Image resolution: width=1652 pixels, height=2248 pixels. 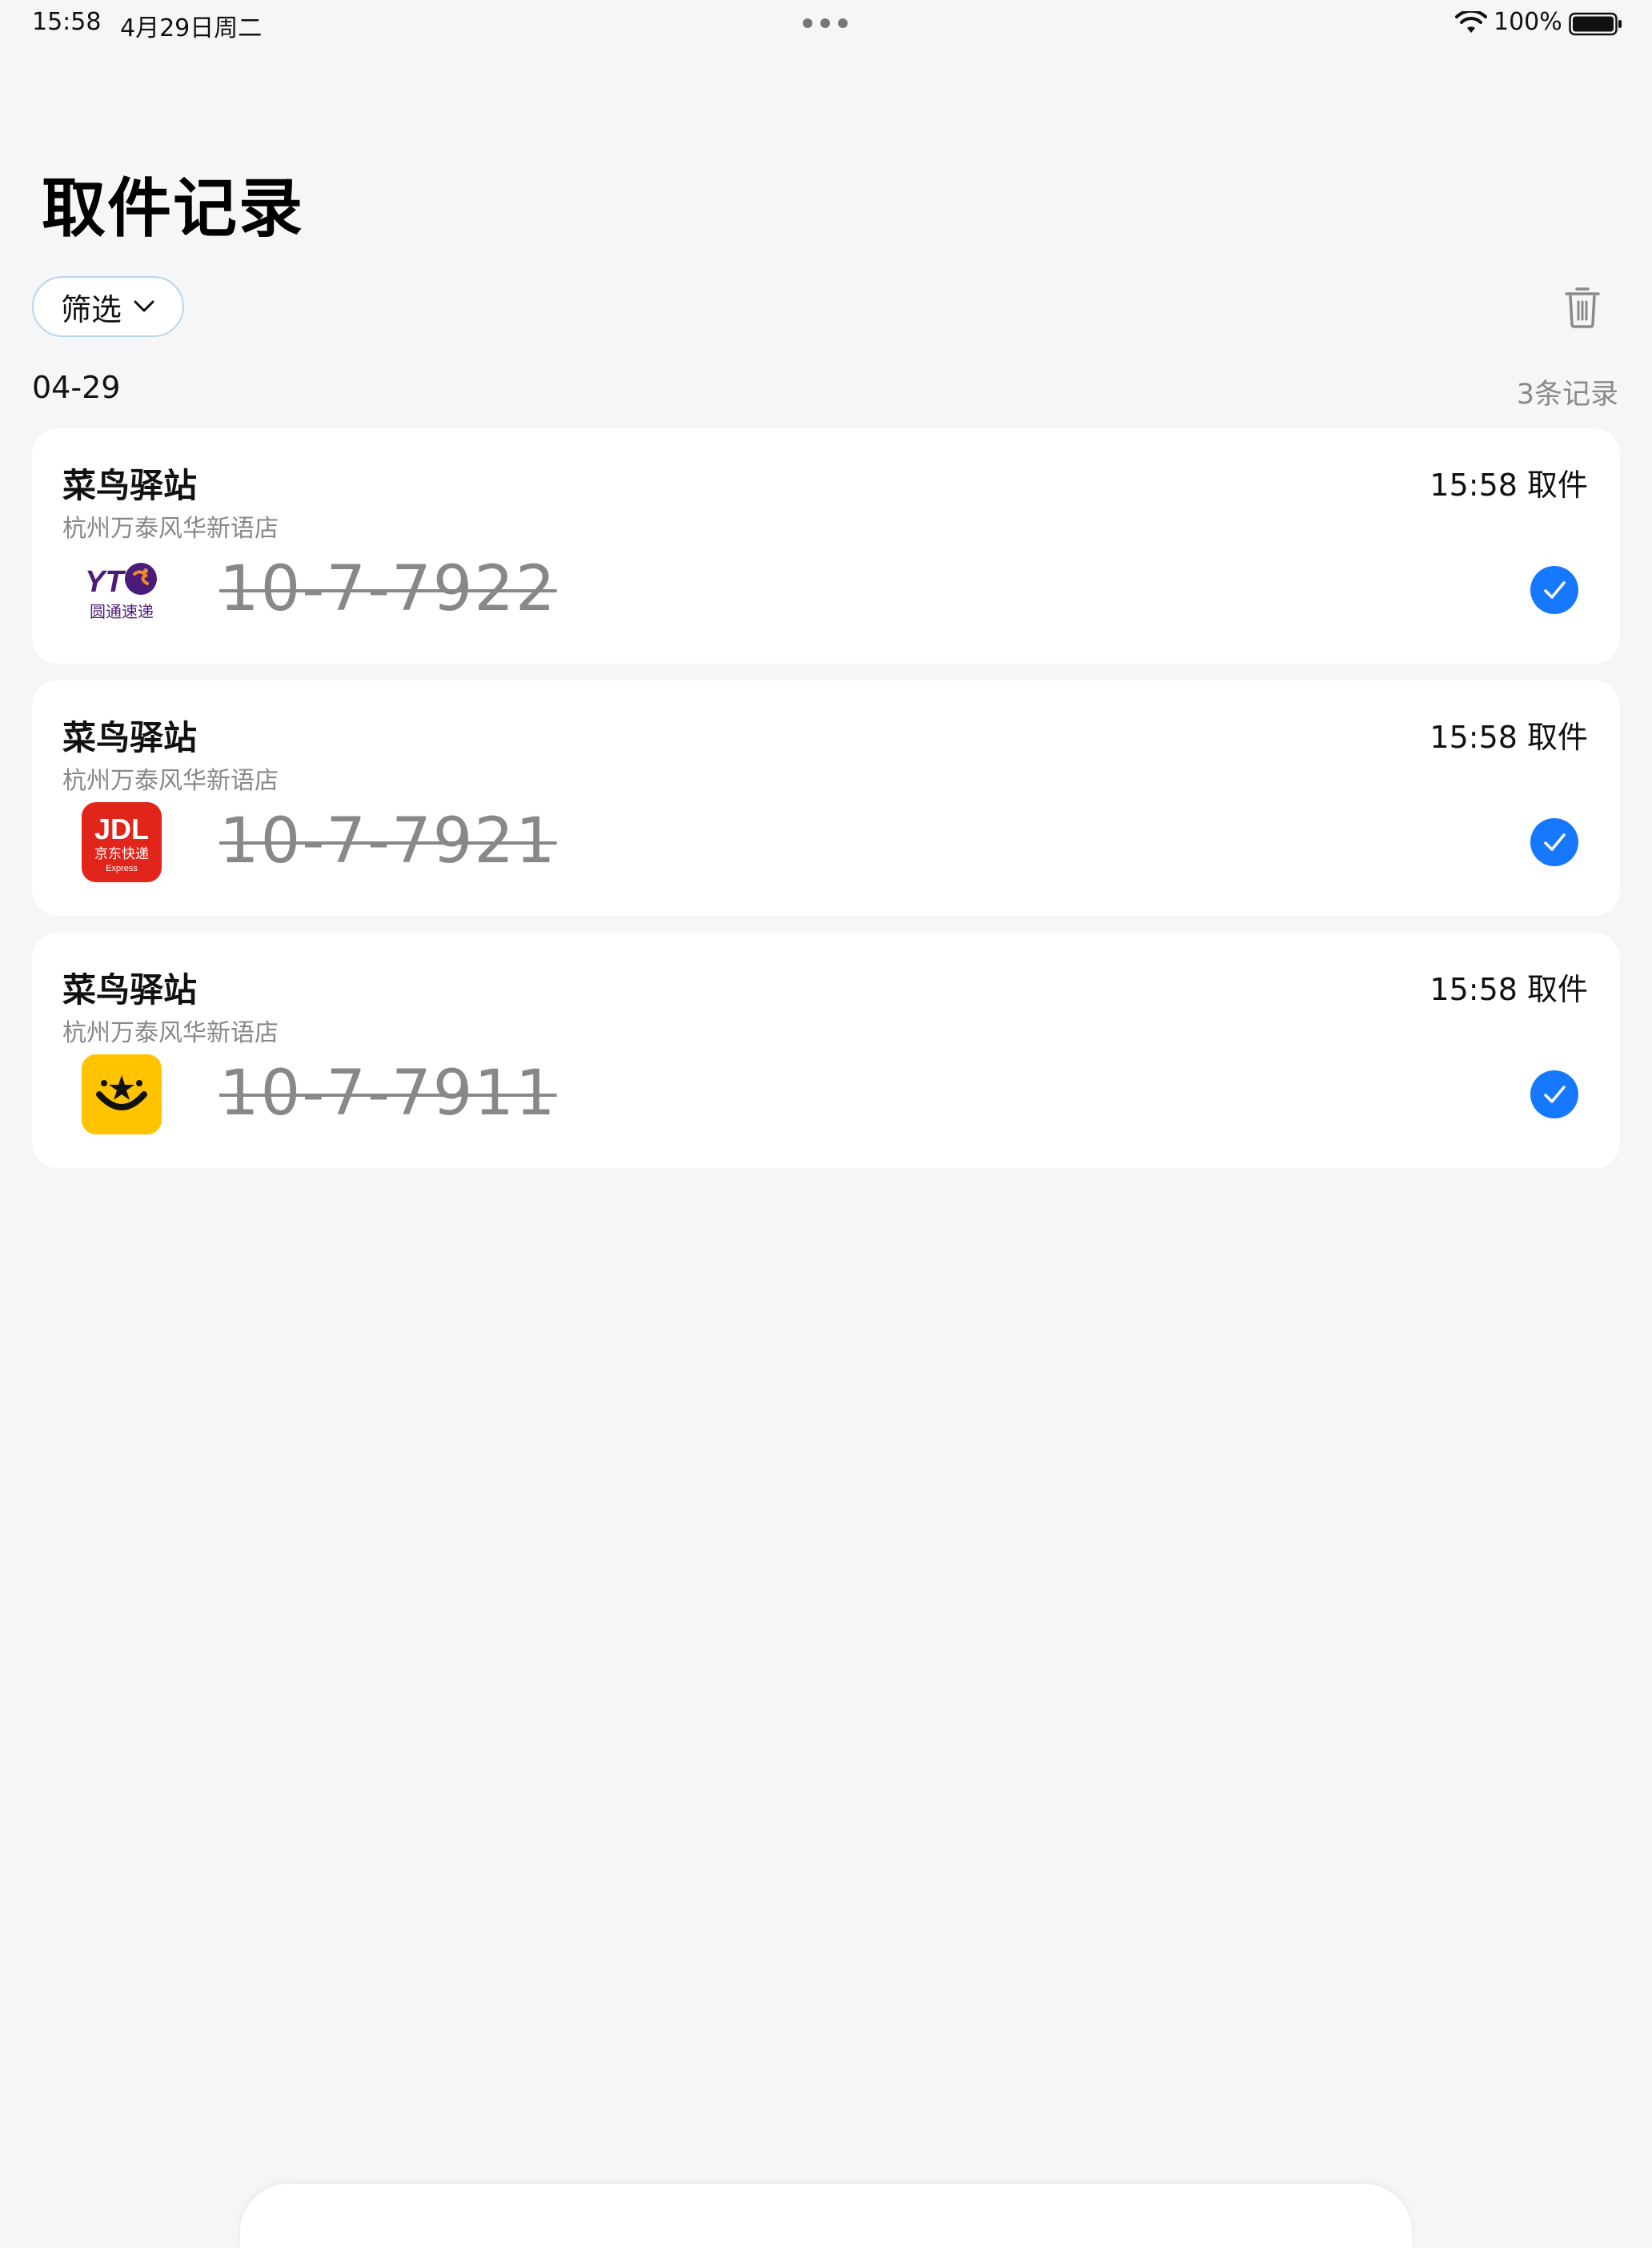 What do you see at coordinates (1582, 306) in the screenshot?
I see `trash-icon` at bounding box center [1582, 306].